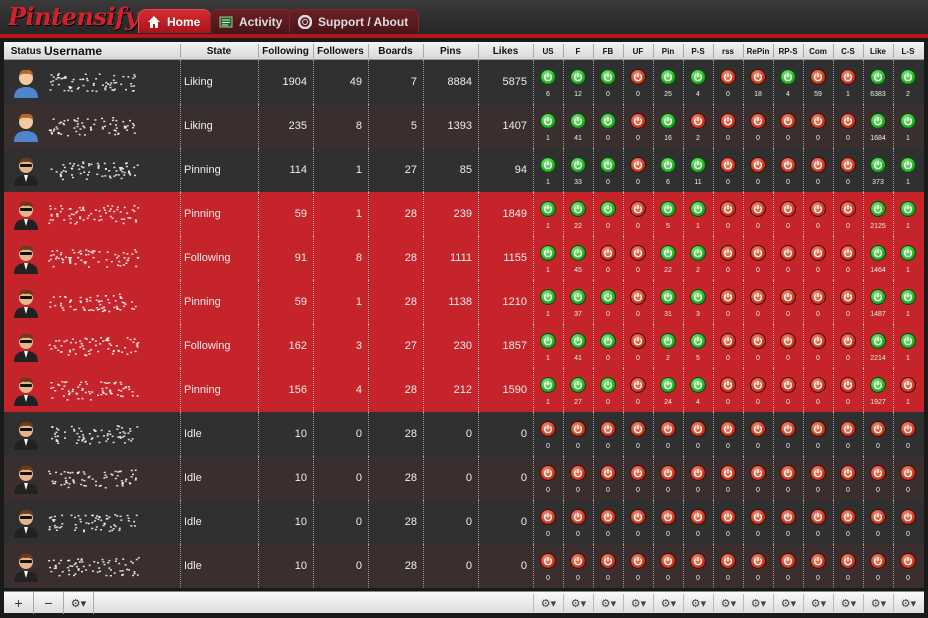 The height and width of the screenshot is (618, 928). Describe the element at coordinates (354, 21) in the screenshot. I see `tab-support: Support / About` at that location.